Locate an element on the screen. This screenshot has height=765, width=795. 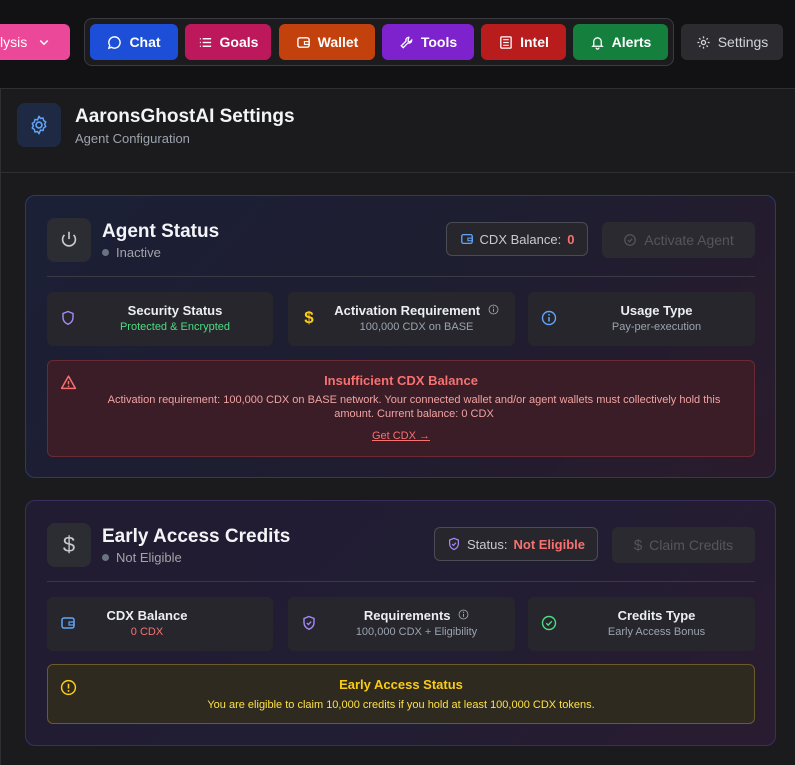
power-icon is located at coordinates (69, 240).